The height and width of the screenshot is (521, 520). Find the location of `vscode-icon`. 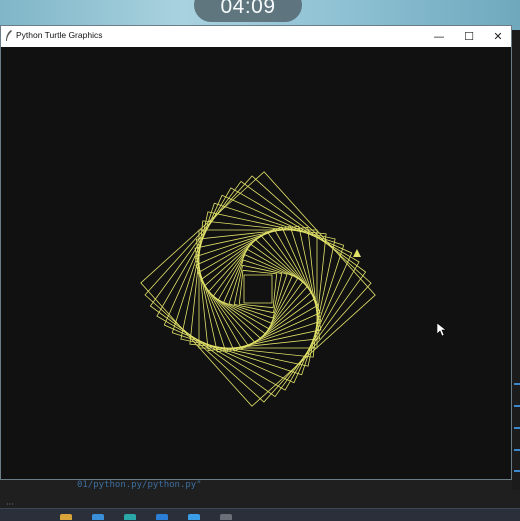

vscode-icon is located at coordinates (162, 517).